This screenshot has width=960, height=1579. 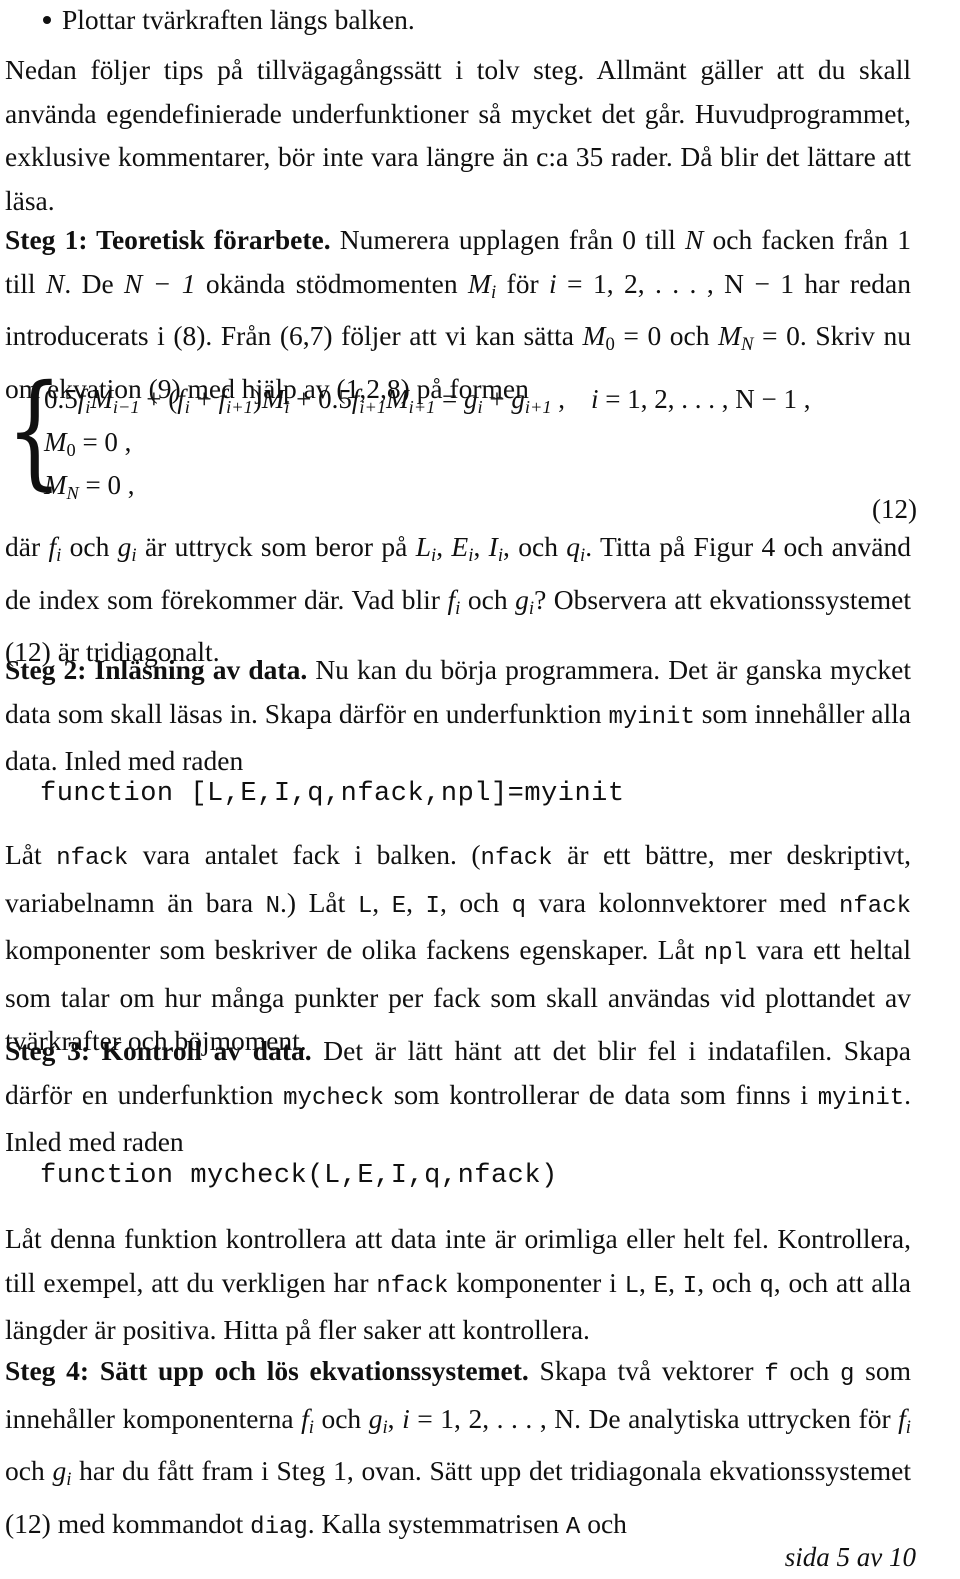 I want to click on eq-M2: M, so click(x=273, y=399).